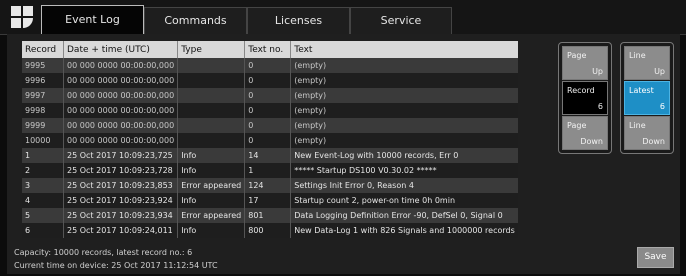 The height and width of the screenshot is (276, 686). I want to click on cell-record: 9997, so click(43, 95).